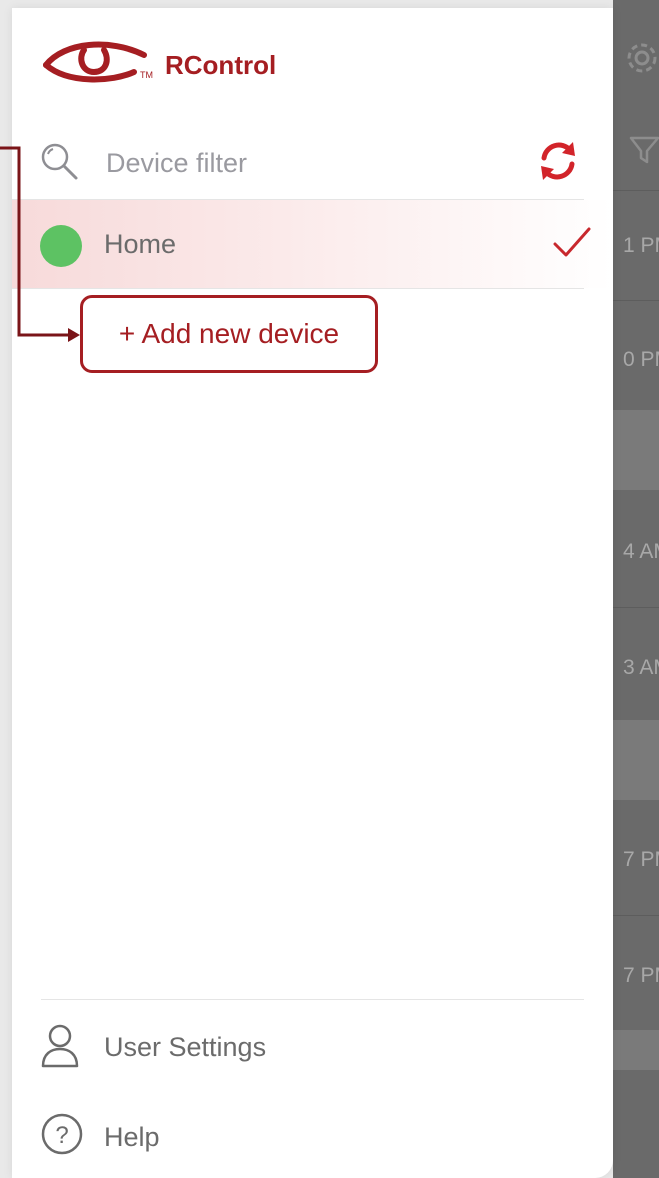 The width and height of the screenshot is (659, 1178). What do you see at coordinates (641, 359) in the screenshot?
I see `background-time: 0 PM` at bounding box center [641, 359].